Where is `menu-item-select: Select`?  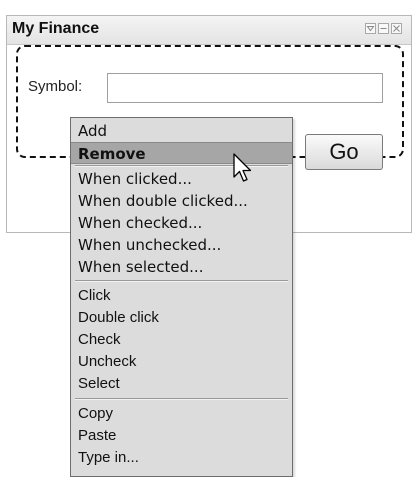 menu-item-select: Select is located at coordinates (181, 384).